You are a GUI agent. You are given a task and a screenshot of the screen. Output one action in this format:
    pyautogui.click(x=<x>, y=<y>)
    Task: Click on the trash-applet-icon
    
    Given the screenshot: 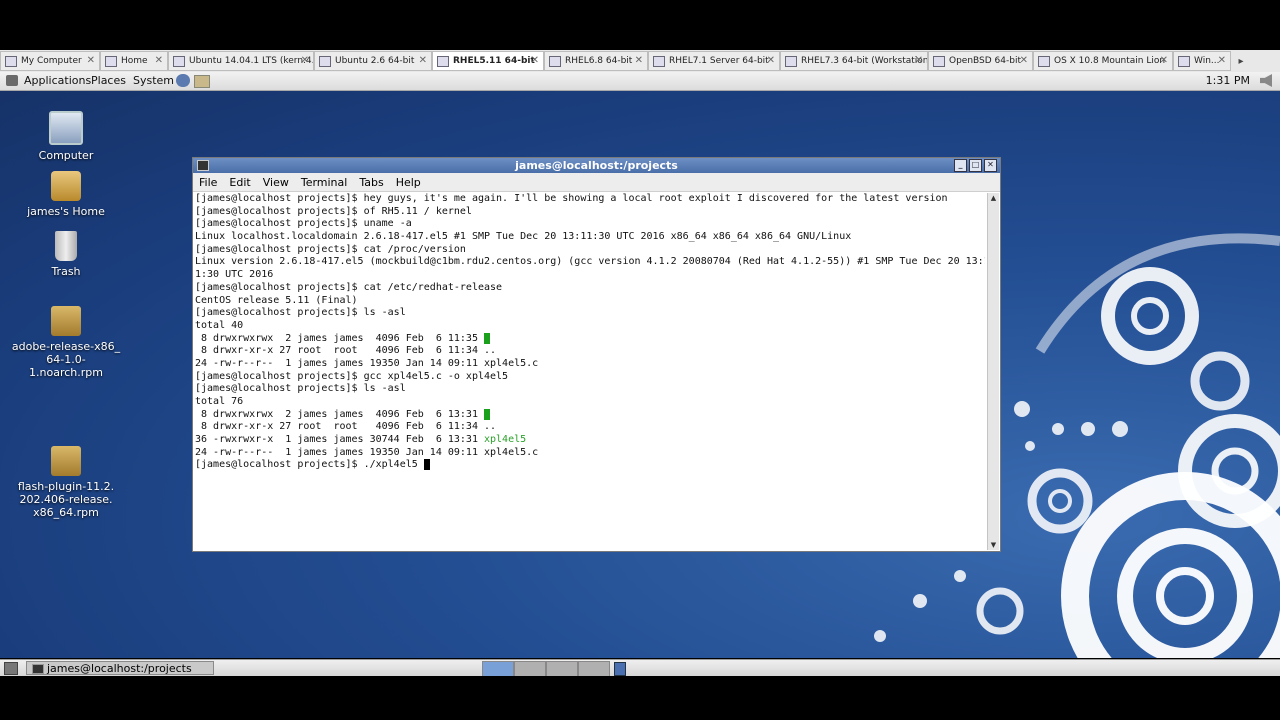 What is the action you would take?
    pyautogui.click(x=620, y=669)
    